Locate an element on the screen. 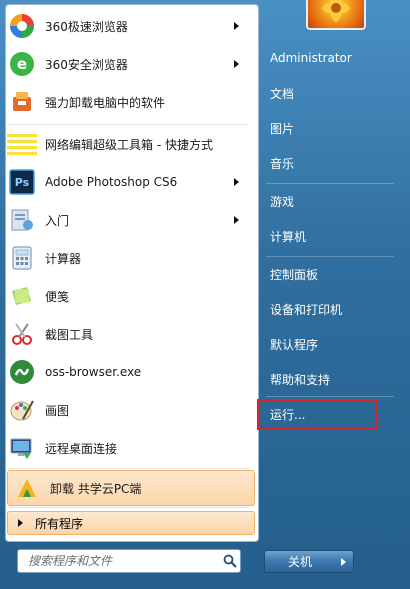 The width and height of the screenshot is (410, 589). program-360-speed-browser: 360极速浏览器 is located at coordinates (126, 26).